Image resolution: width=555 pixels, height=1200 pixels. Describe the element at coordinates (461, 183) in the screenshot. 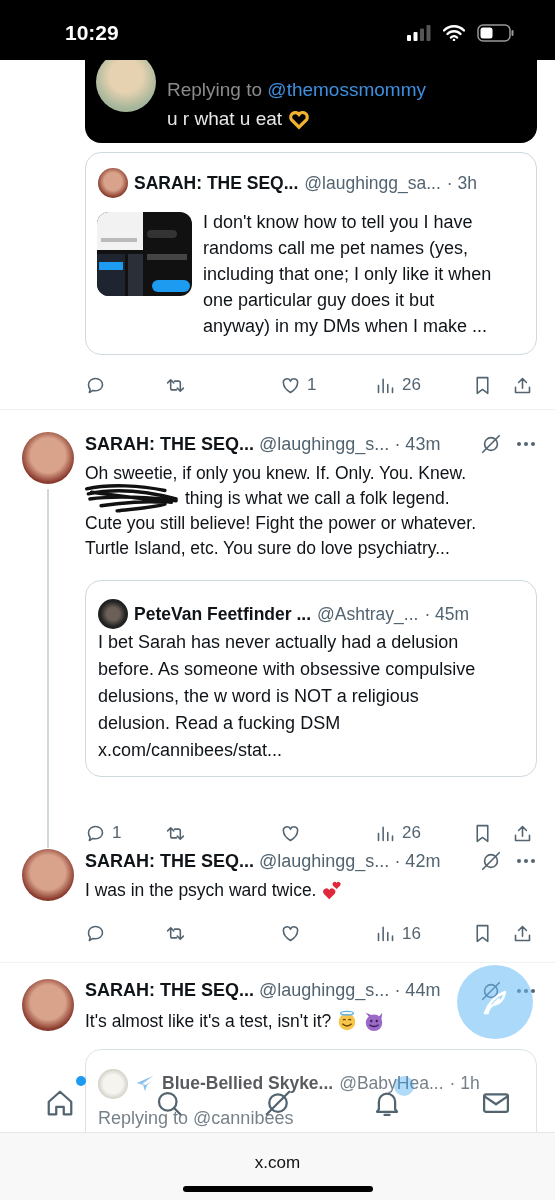

I see `post-time: · 3h` at that location.